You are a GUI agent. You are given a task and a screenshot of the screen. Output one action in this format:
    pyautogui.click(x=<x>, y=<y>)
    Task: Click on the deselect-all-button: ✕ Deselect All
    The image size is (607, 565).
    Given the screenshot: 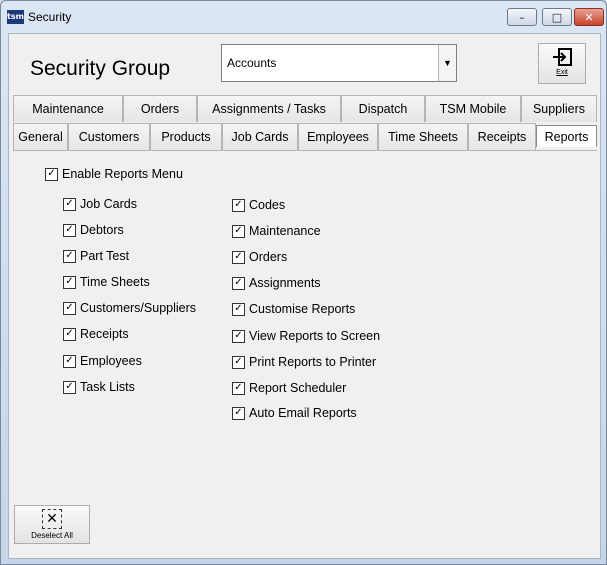 What is the action you would take?
    pyautogui.click(x=52, y=524)
    